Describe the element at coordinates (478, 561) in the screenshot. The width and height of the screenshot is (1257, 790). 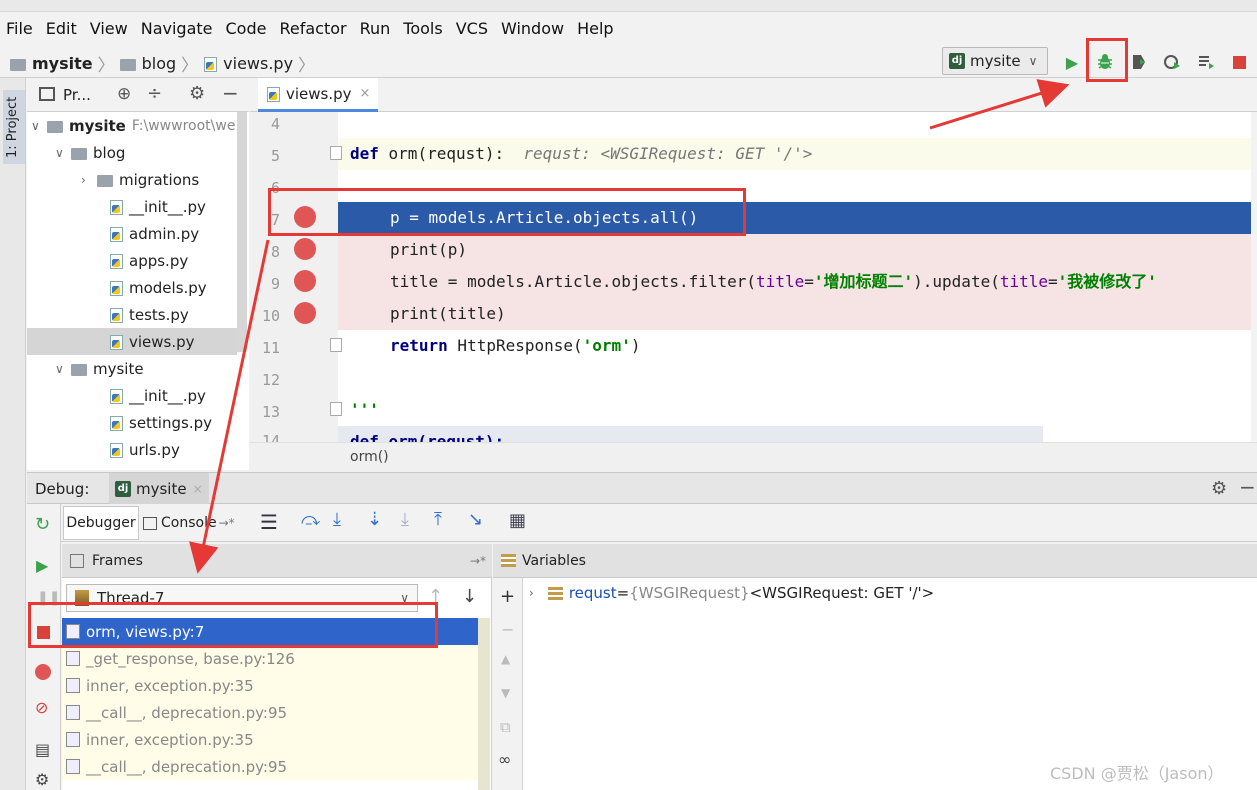
I see `pin-icon: →*` at that location.